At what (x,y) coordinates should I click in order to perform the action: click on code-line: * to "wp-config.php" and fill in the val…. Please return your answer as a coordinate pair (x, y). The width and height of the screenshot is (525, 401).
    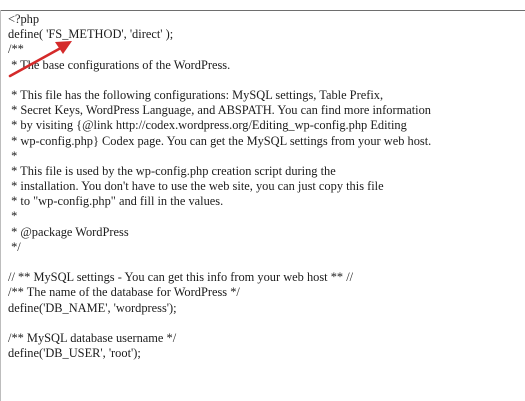
    Looking at the image, I should click on (116, 201).